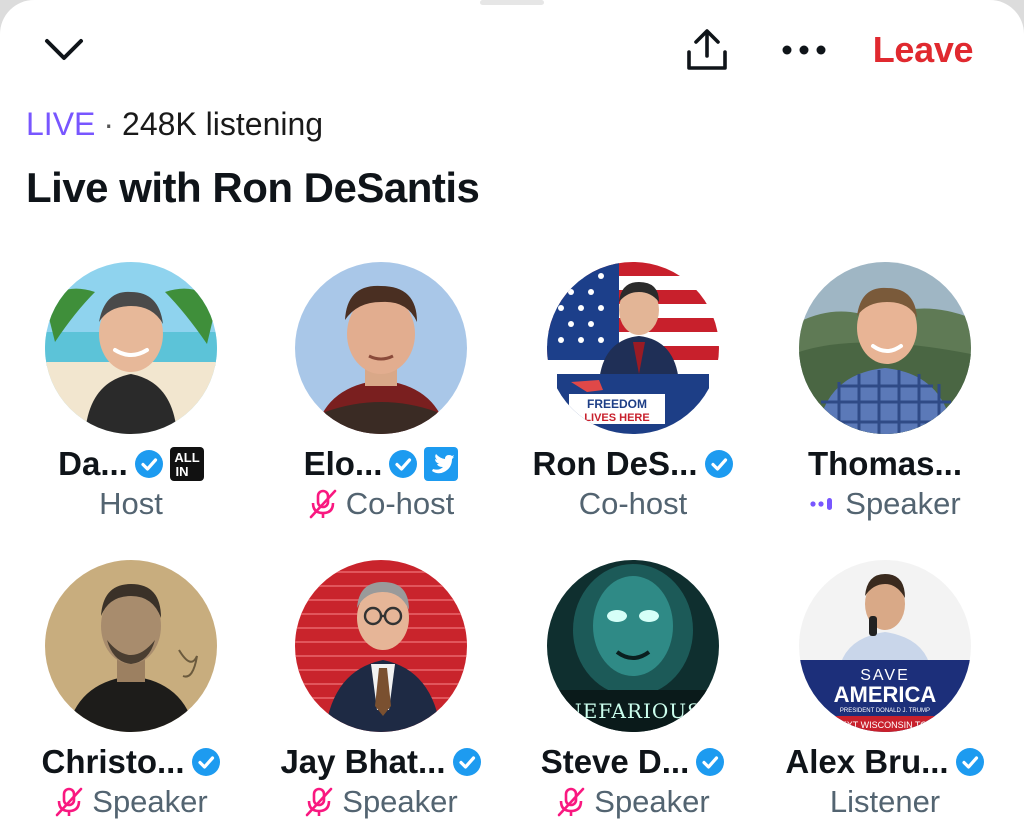  I want to click on space-title: Live with Ron DeSantis, so click(253, 187).